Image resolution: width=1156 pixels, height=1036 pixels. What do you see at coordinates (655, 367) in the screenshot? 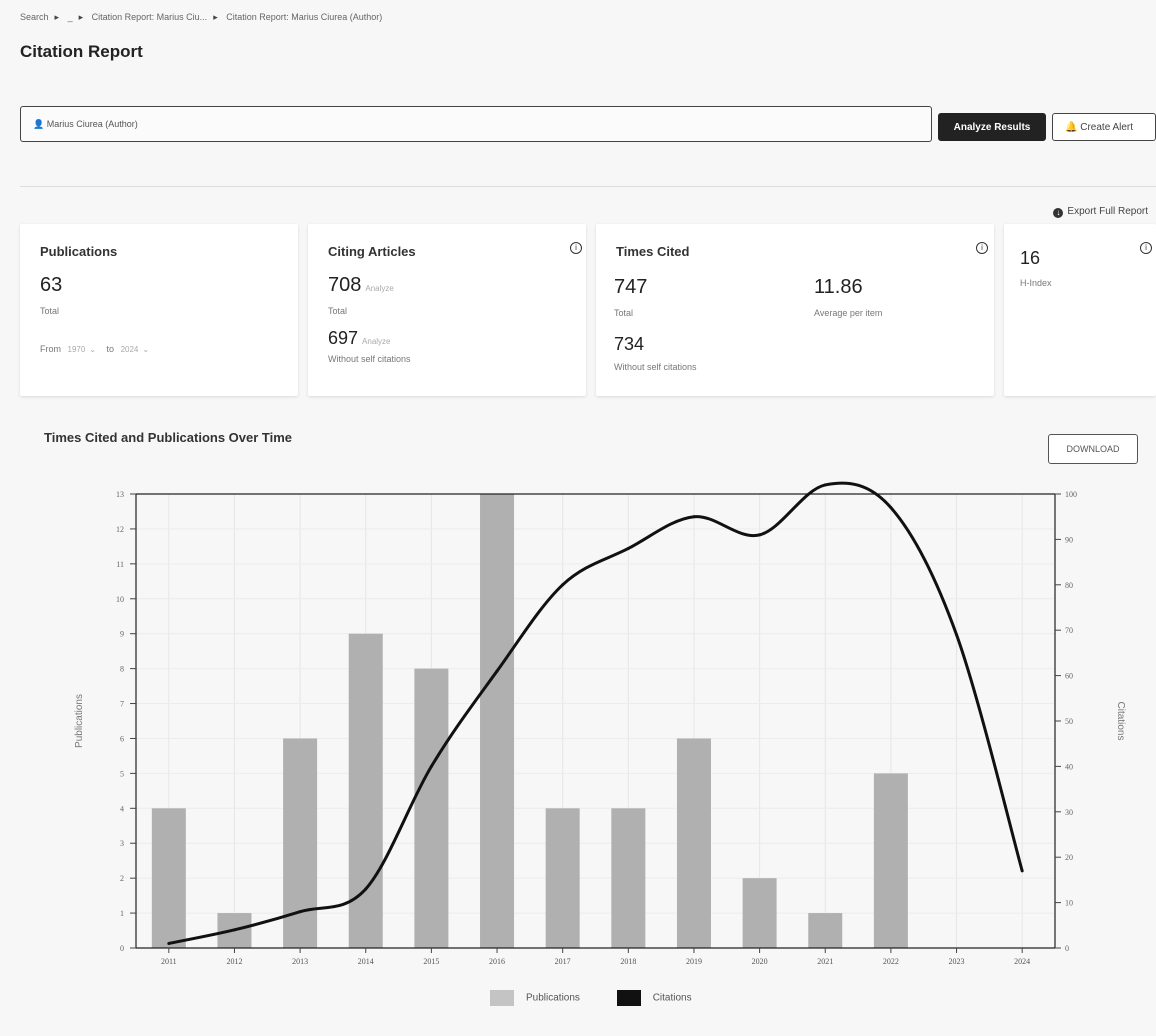
I see `times-cited-without-label: Without self citations` at bounding box center [655, 367].